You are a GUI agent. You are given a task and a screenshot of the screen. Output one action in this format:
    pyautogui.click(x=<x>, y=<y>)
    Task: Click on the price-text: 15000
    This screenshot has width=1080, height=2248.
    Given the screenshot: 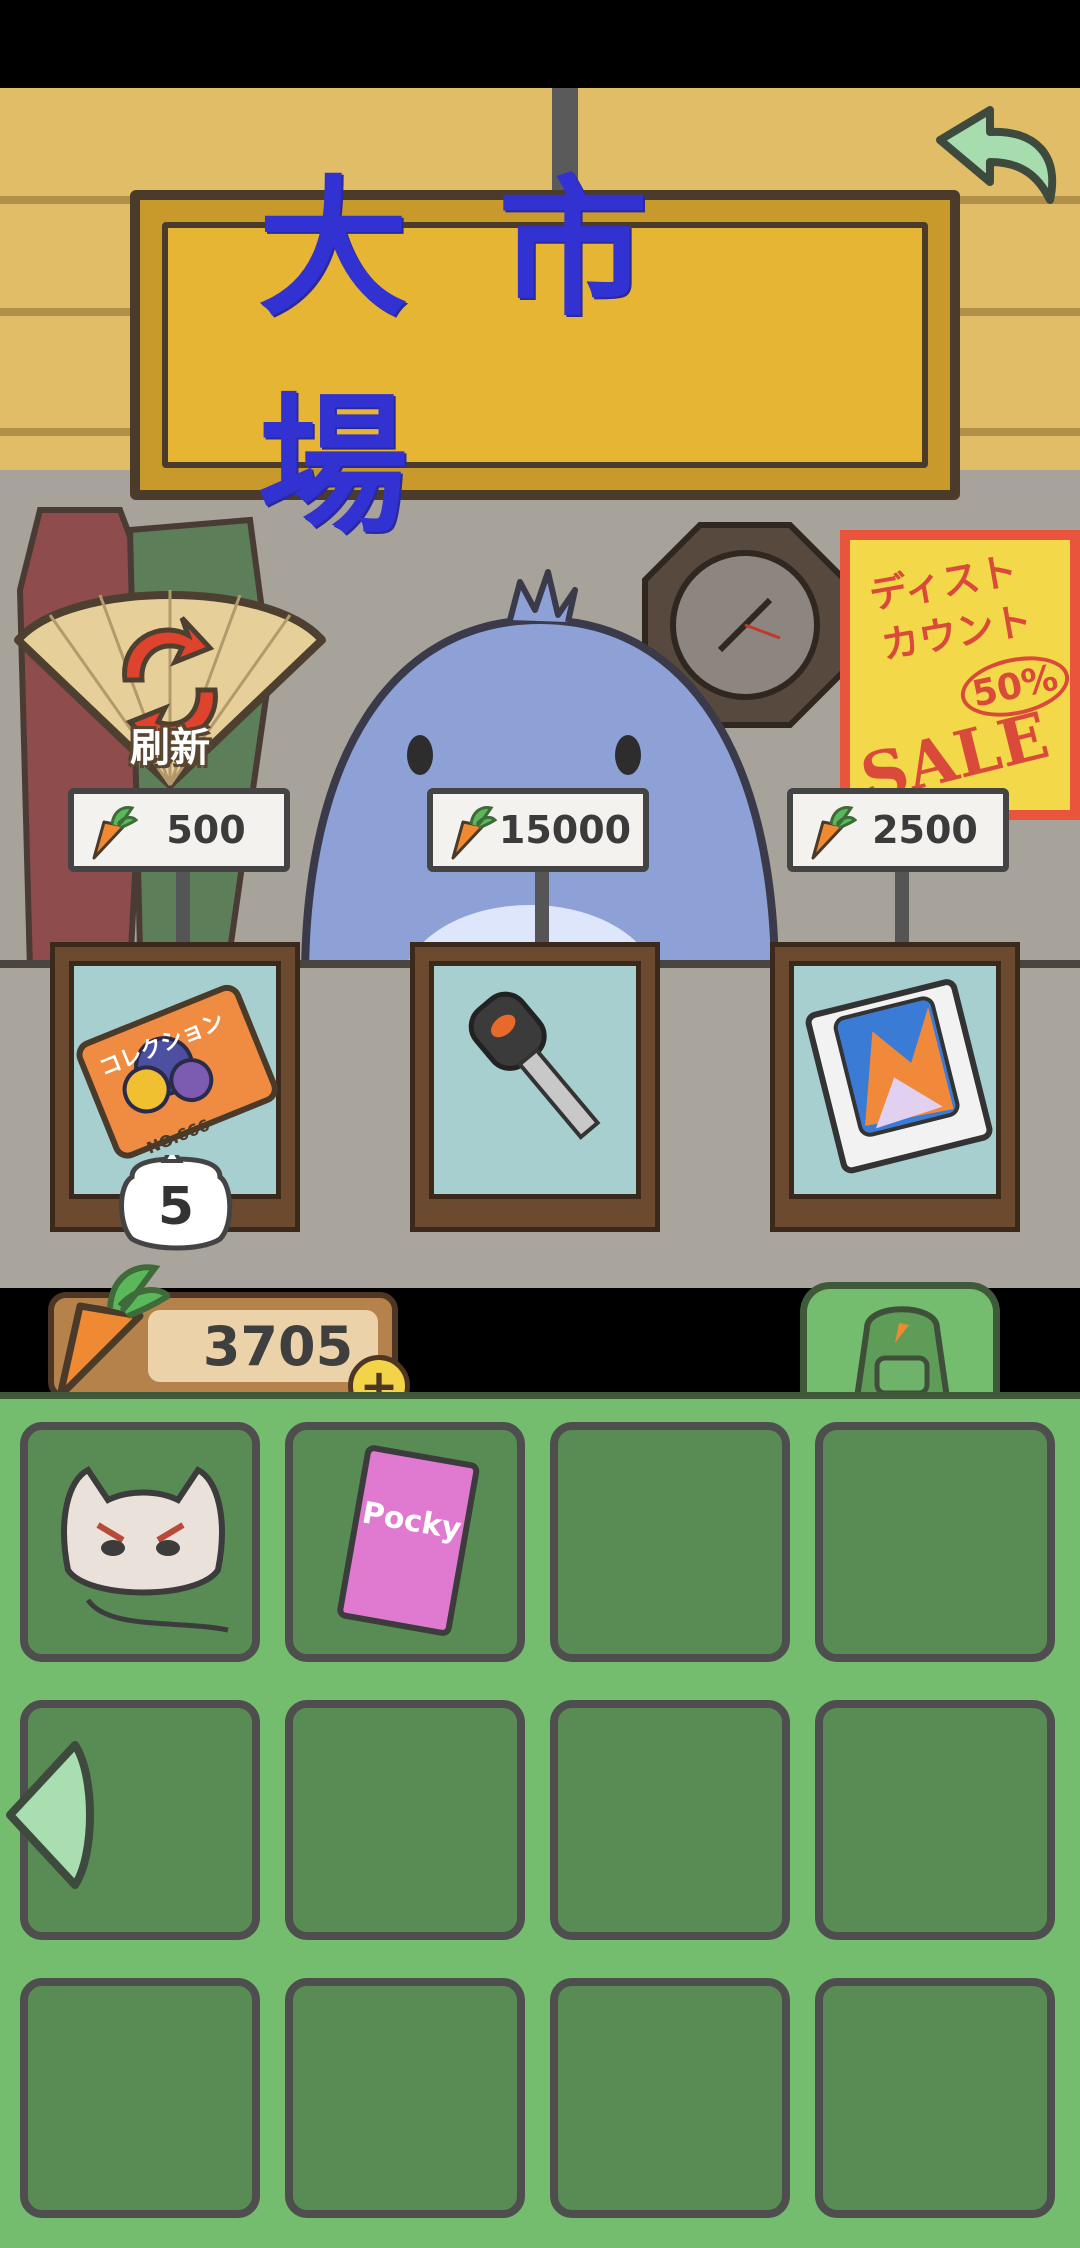 What is the action you would take?
    pyautogui.click(x=565, y=830)
    